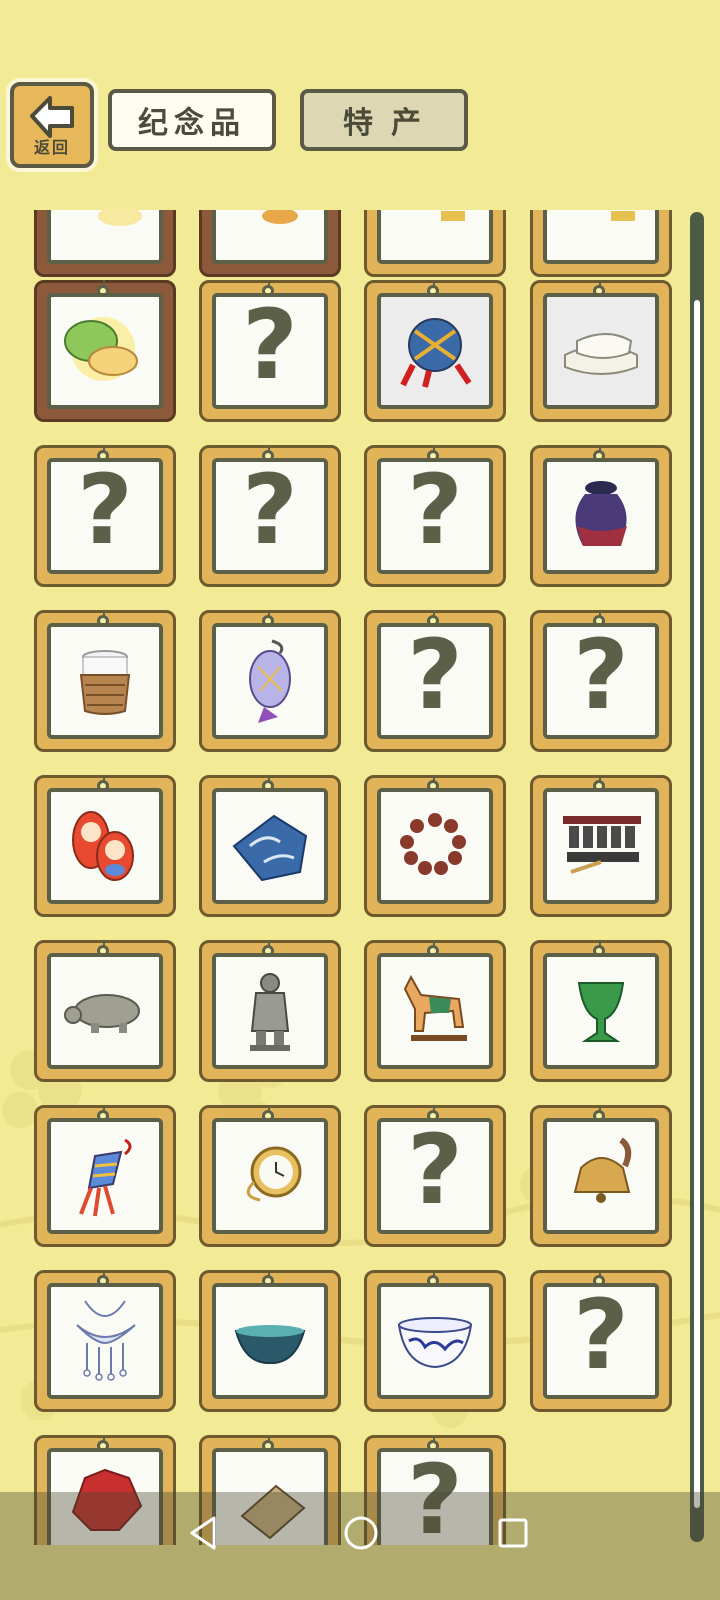 The height and width of the screenshot is (1600, 720). I want to click on blue-white-bowl-icon, so click(435, 1343).